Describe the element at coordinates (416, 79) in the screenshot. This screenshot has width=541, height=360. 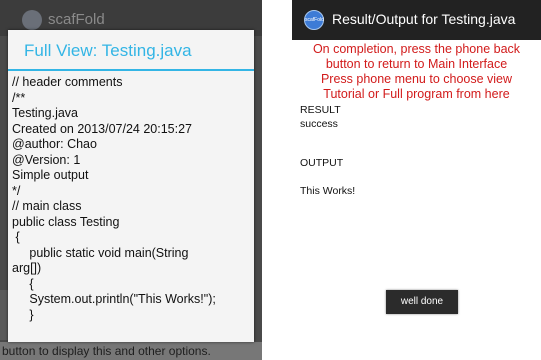
I see `instruction-line: Press phone menu to choose view` at that location.